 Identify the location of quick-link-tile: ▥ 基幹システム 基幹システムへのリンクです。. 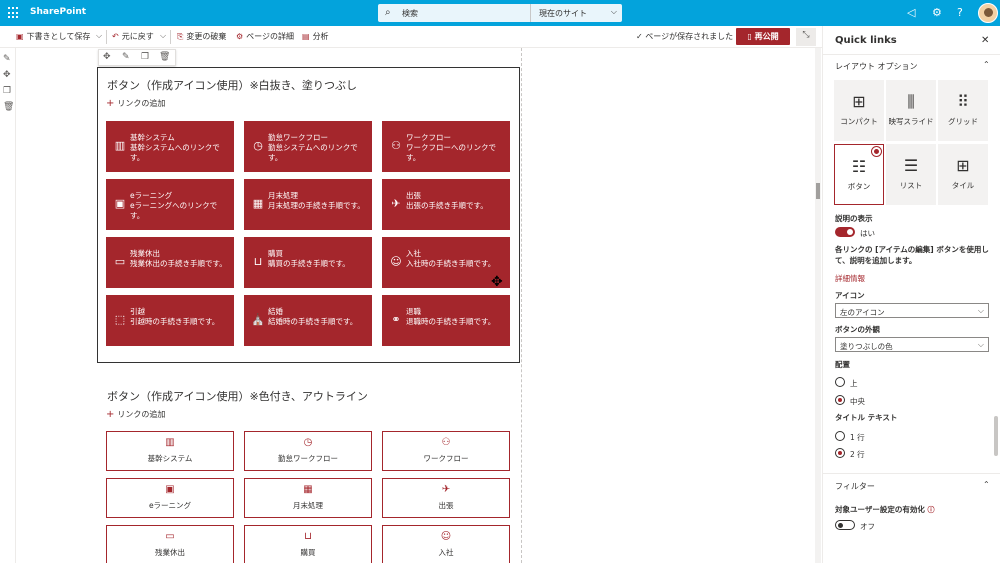
(170, 146).